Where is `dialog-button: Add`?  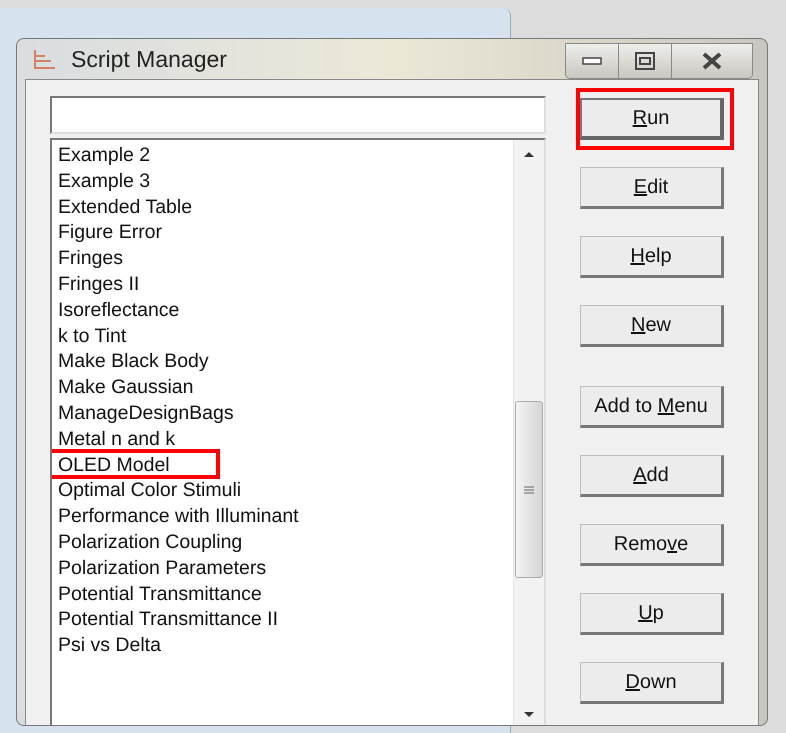 dialog-button: Add is located at coordinates (652, 476).